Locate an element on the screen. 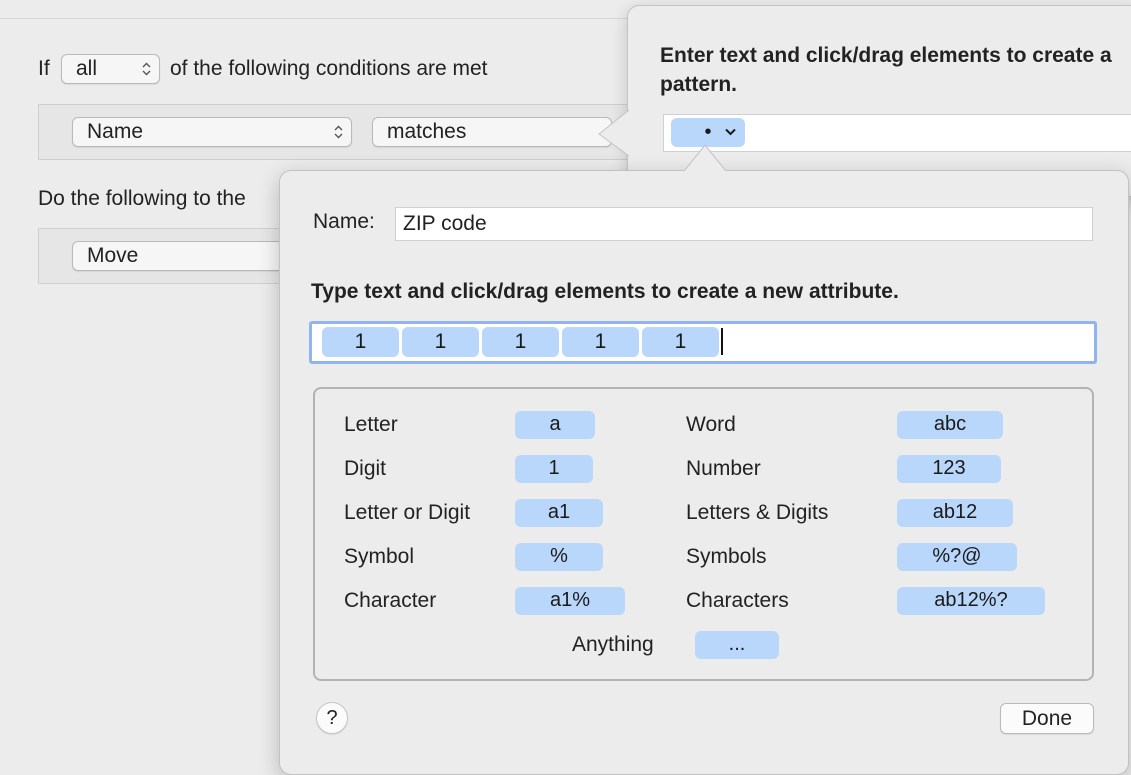 The width and height of the screenshot is (1131, 775). element-label-symbol: Symbol is located at coordinates (379, 556).